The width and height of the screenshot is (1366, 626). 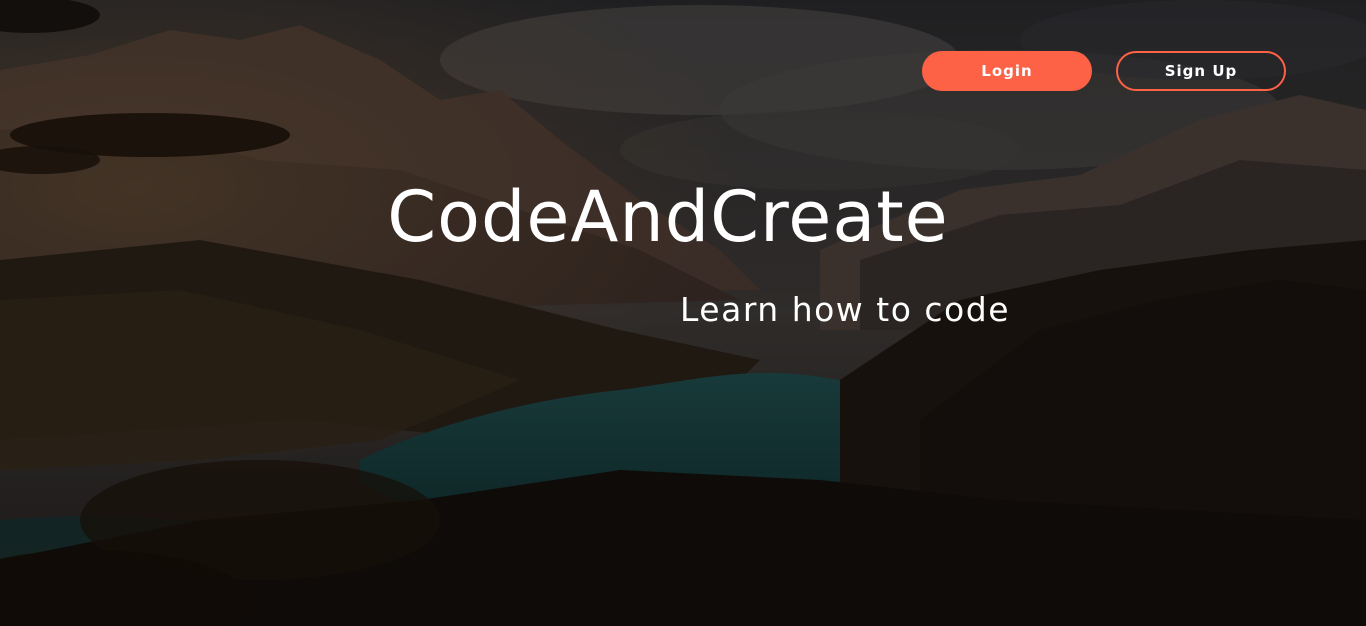 What do you see at coordinates (1201, 71) in the screenshot?
I see `signup-button: Sign Up` at bounding box center [1201, 71].